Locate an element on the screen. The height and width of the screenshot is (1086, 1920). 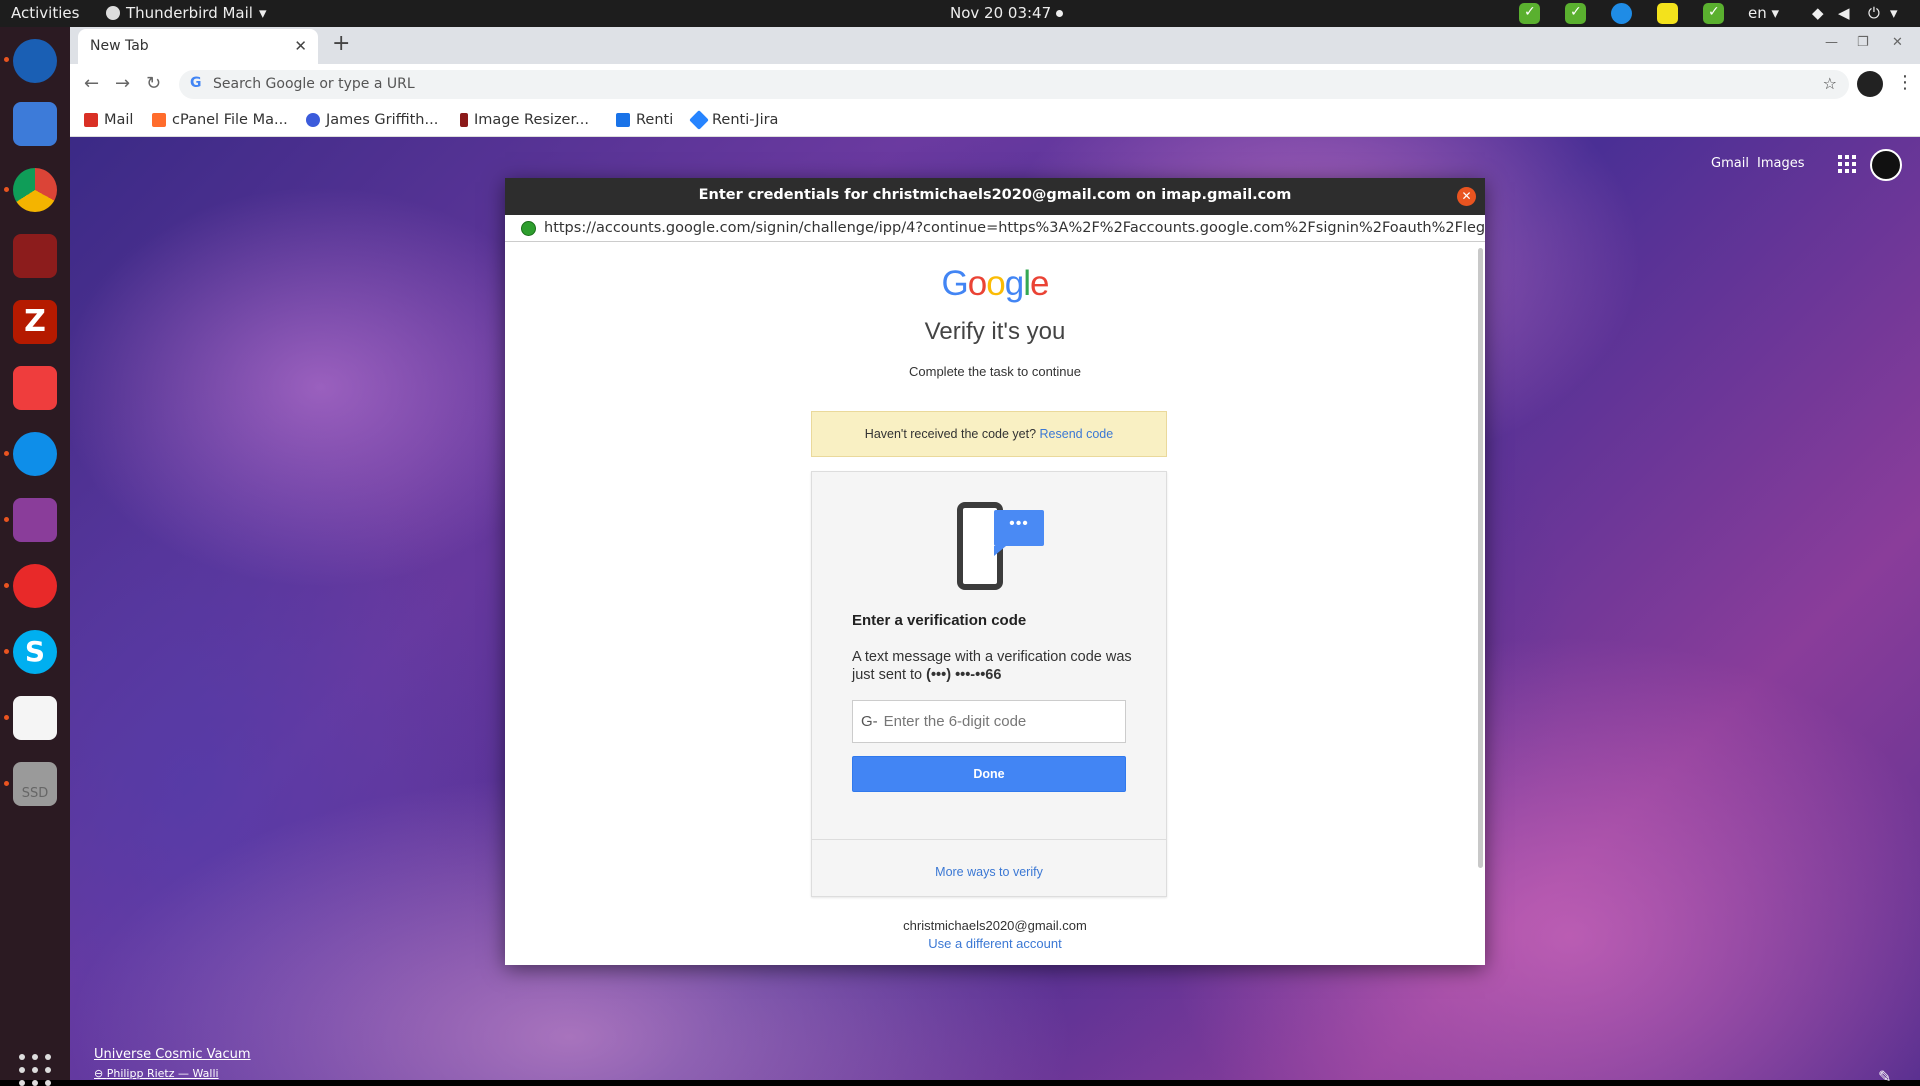
close-dialog-icon: ✕ is located at coordinates (1466, 196).